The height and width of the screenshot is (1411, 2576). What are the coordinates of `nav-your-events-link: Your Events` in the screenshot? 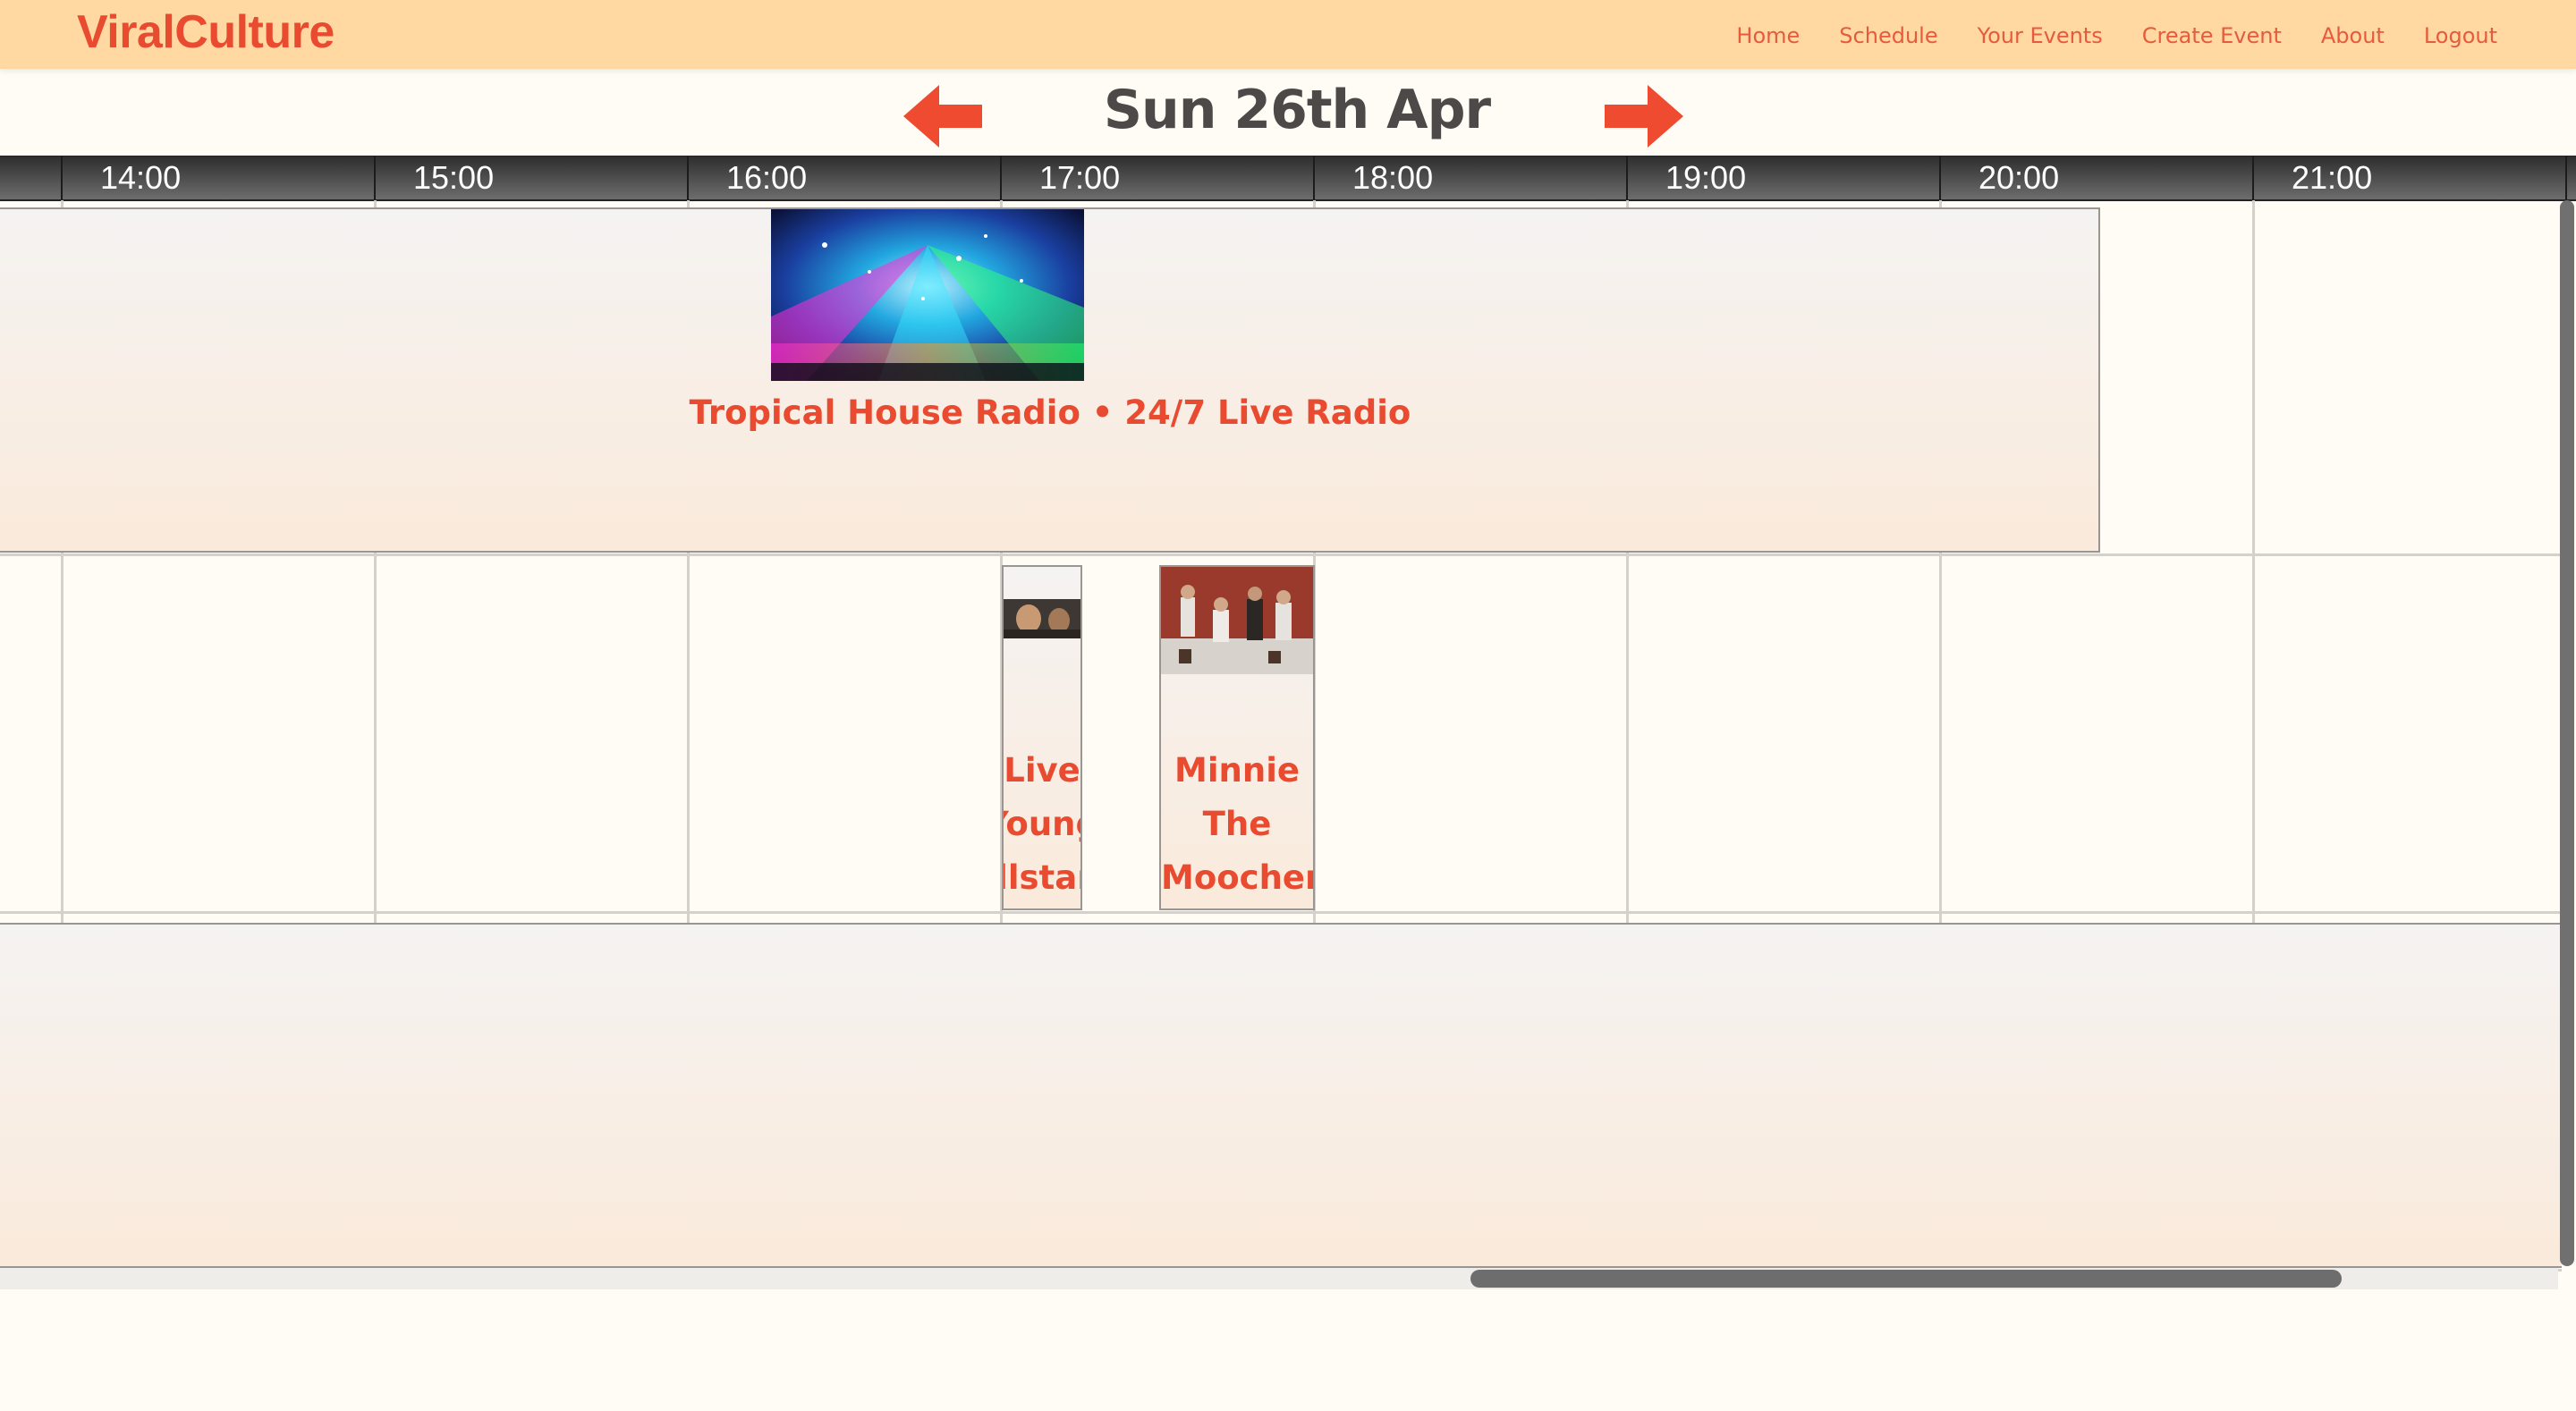 It's located at (2040, 35).